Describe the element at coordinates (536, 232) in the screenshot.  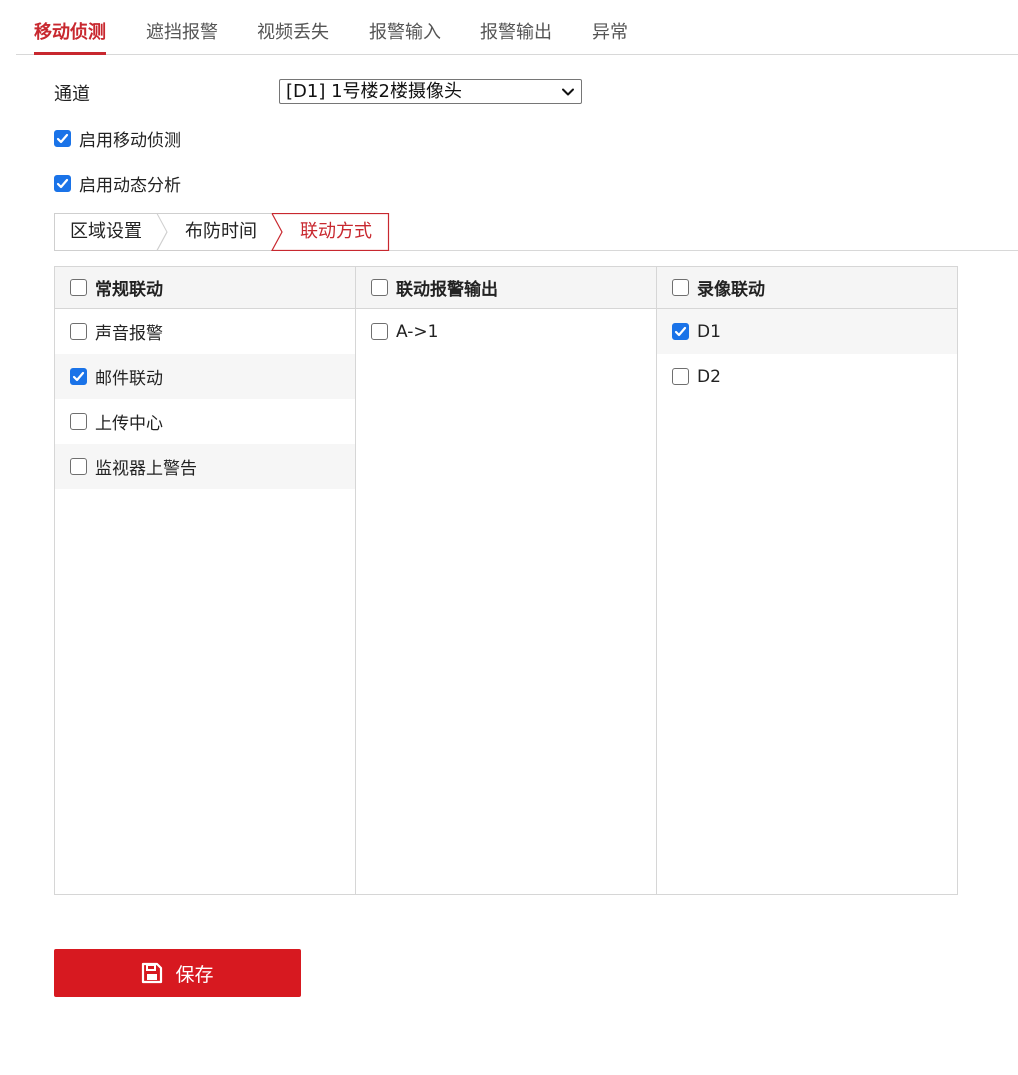
I see `sub-tab-bar: 区域设置 布防时间 联动方式` at that location.